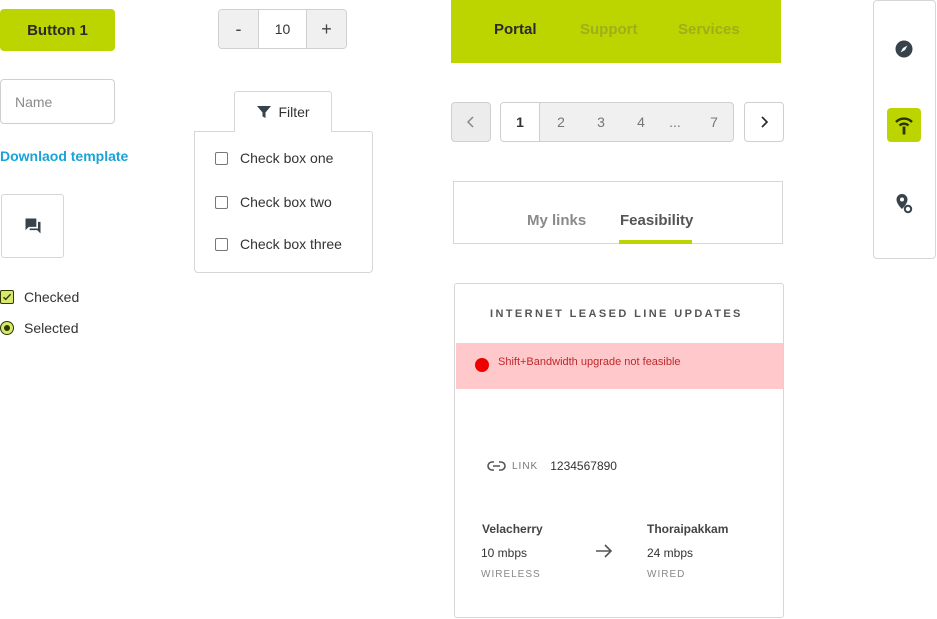 The width and height of the screenshot is (937, 619). What do you see at coordinates (709, 29) in the screenshot?
I see `nav-item-services: Services` at bounding box center [709, 29].